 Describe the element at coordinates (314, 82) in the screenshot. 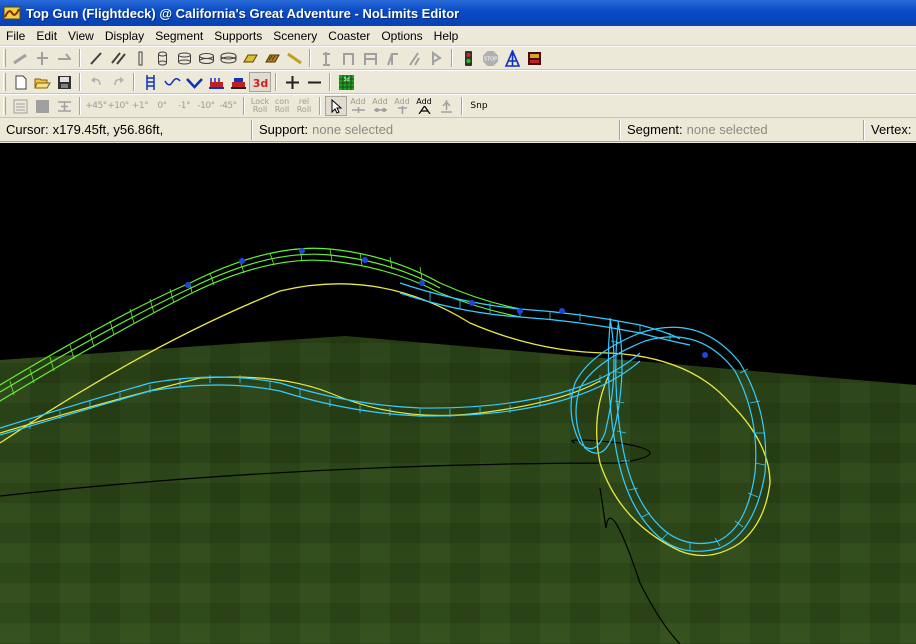

I see `zoom-out-button` at that location.